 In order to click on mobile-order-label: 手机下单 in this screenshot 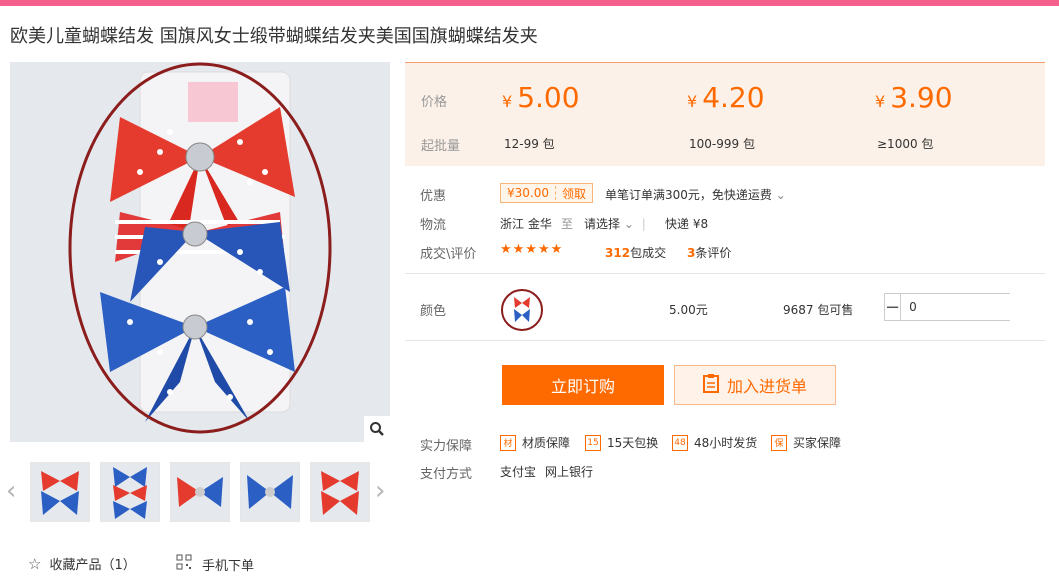, I will do `click(228, 566)`.